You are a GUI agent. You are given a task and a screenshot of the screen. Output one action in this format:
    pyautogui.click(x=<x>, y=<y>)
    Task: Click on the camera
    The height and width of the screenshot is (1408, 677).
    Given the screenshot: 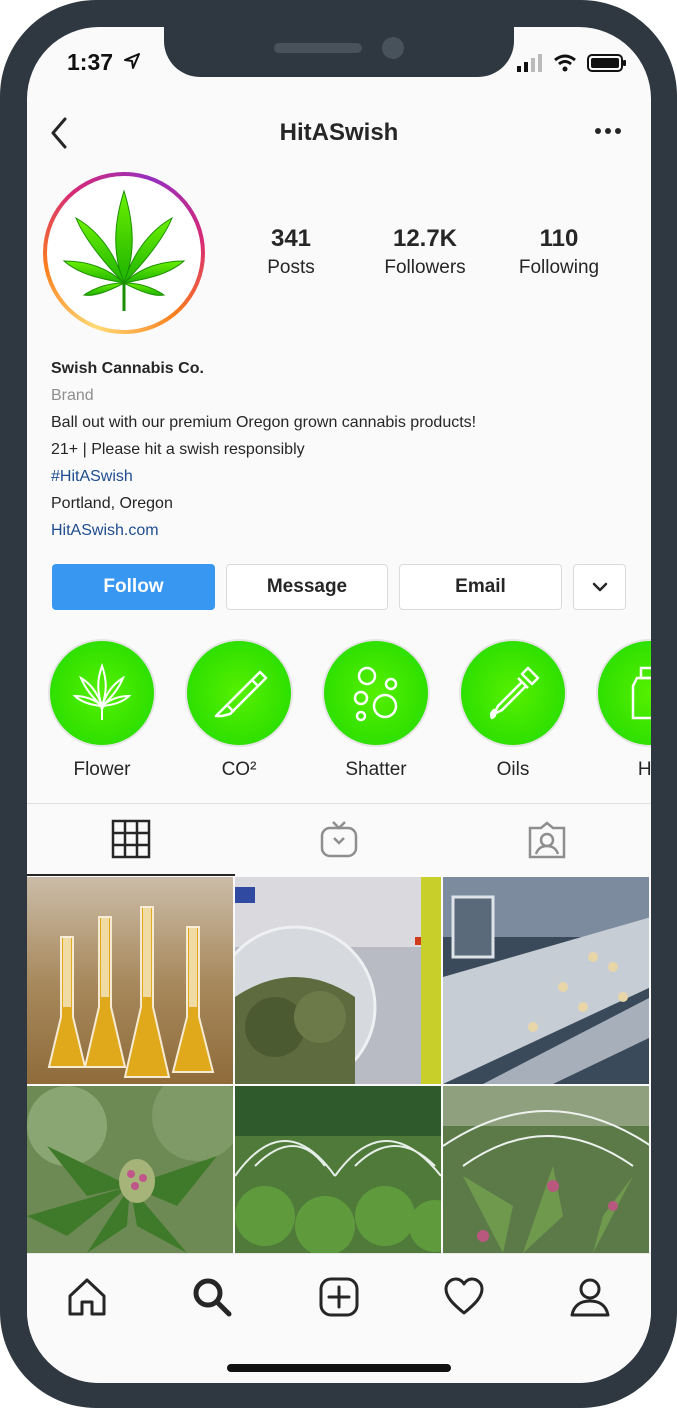 What is the action you would take?
    pyautogui.click(x=393, y=48)
    